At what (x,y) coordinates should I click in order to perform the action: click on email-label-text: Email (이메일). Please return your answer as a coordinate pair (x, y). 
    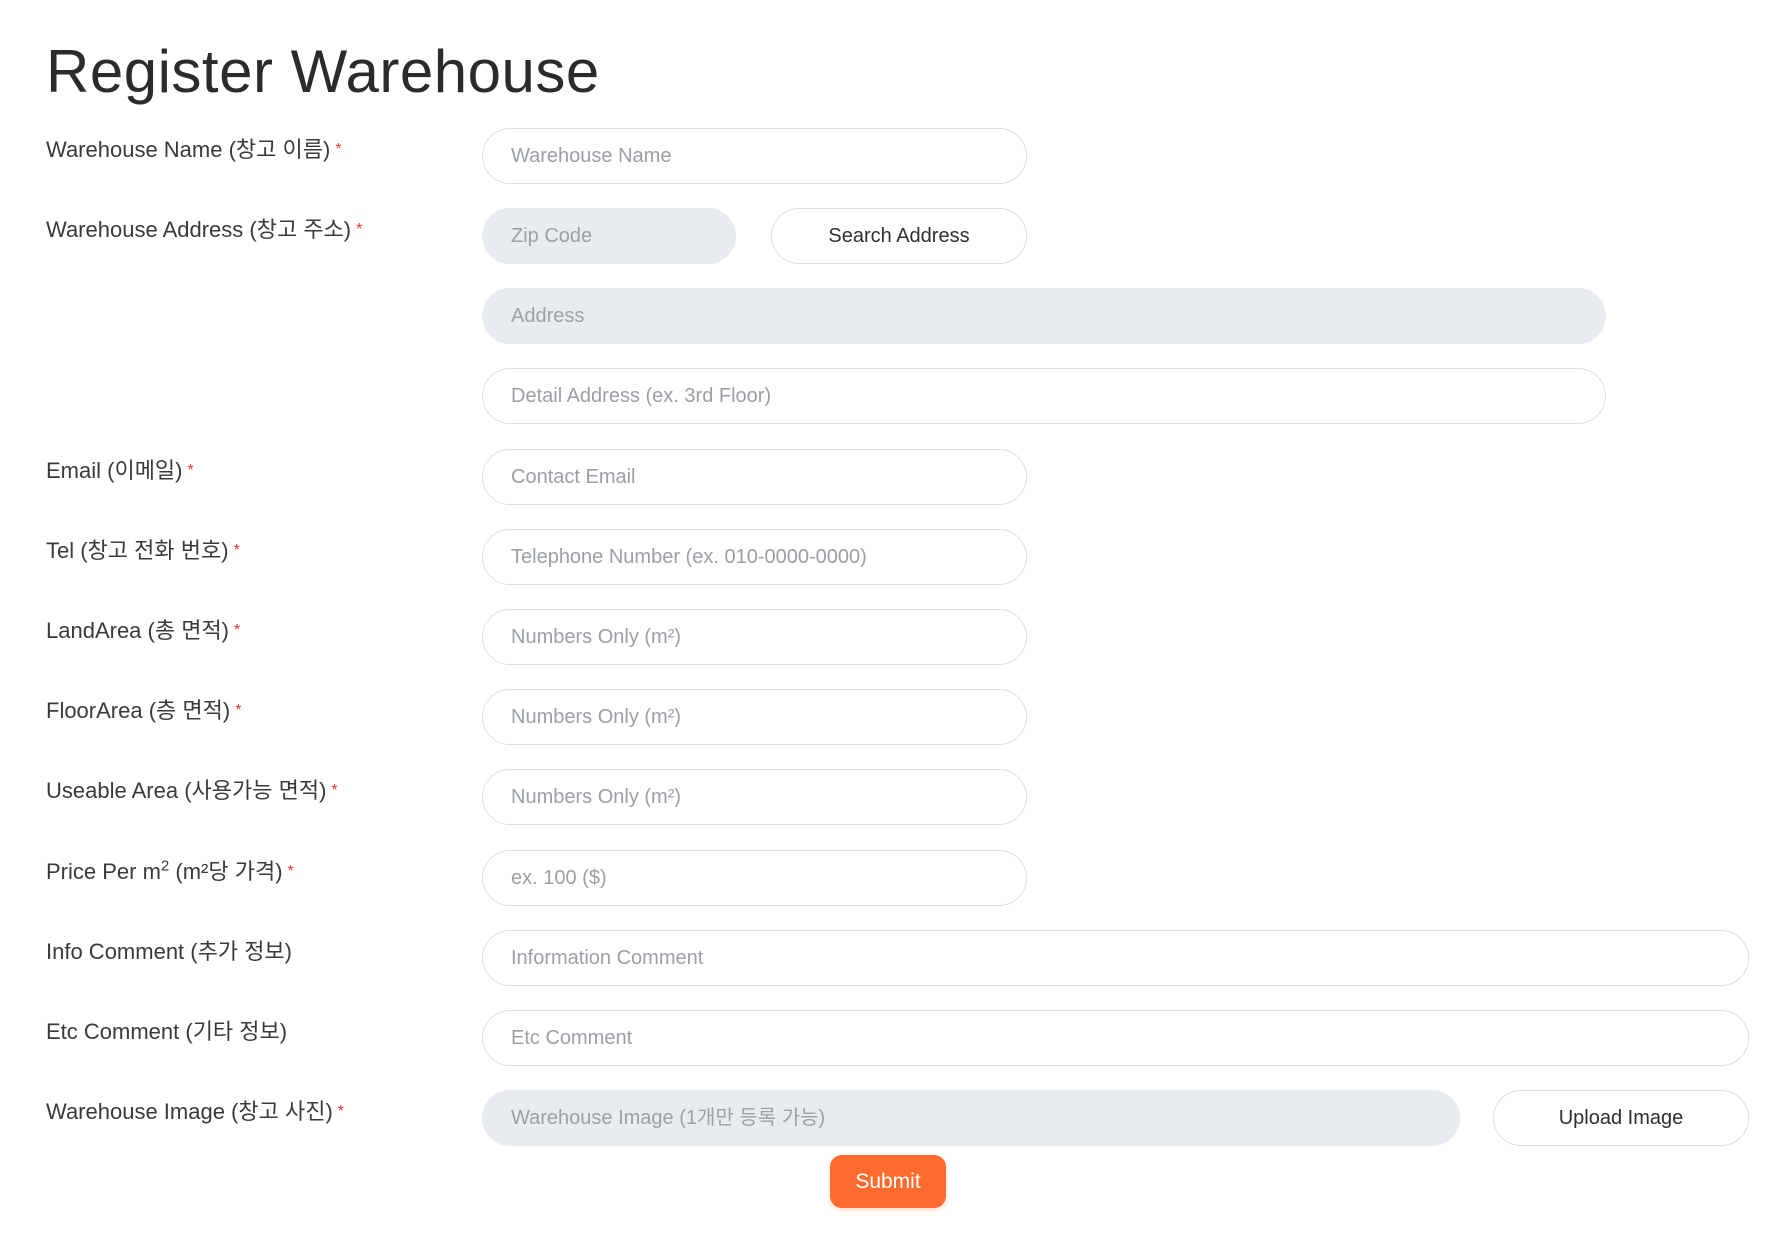
    Looking at the image, I should click on (114, 470).